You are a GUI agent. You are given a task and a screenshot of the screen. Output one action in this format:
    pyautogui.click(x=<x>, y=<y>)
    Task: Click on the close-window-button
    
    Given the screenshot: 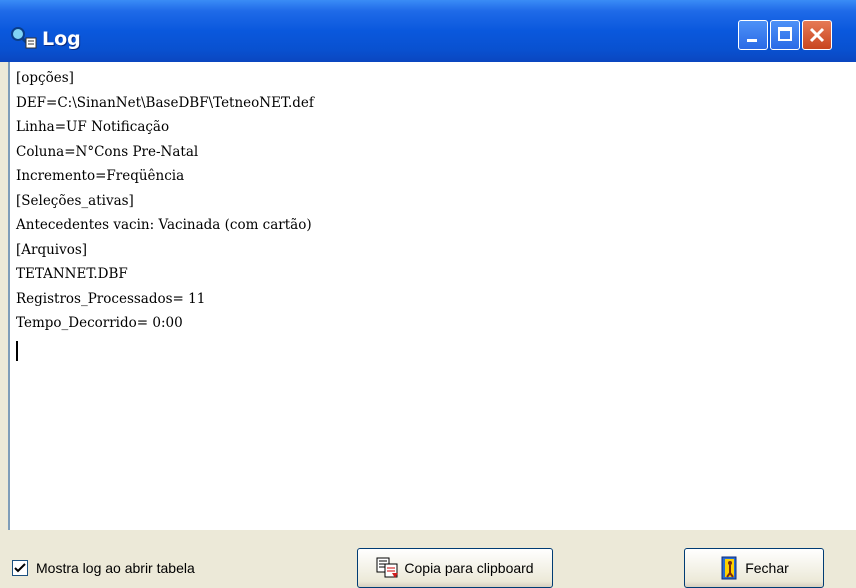 What is the action you would take?
    pyautogui.click(x=817, y=35)
    